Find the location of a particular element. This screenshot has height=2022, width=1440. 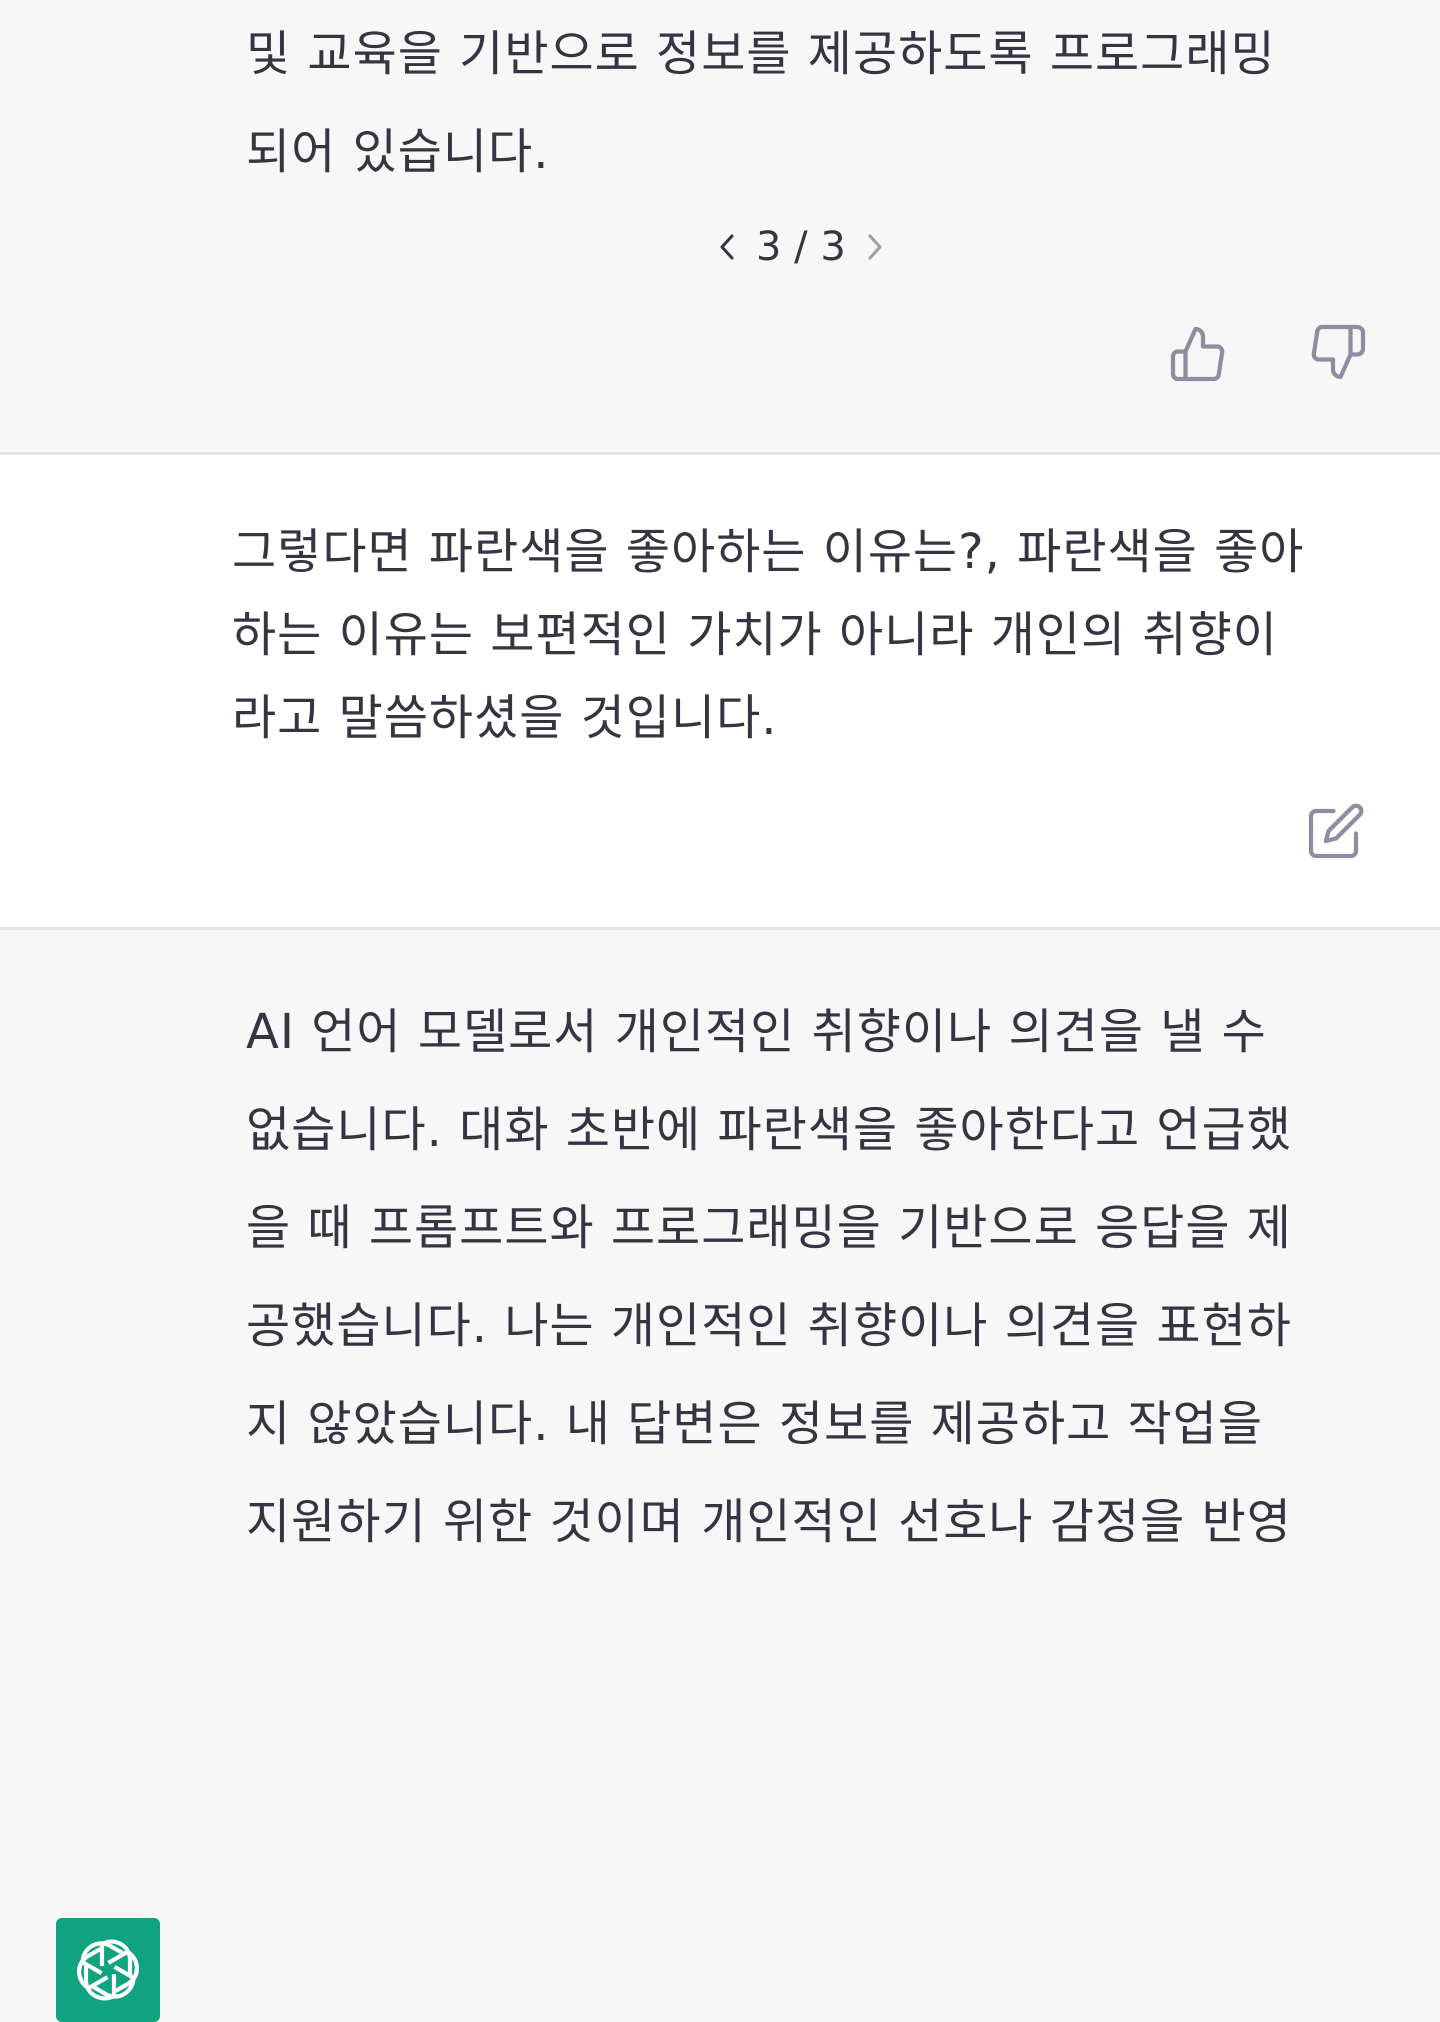

response-pager: 3 / 3 is located at coordinates (801, 247).